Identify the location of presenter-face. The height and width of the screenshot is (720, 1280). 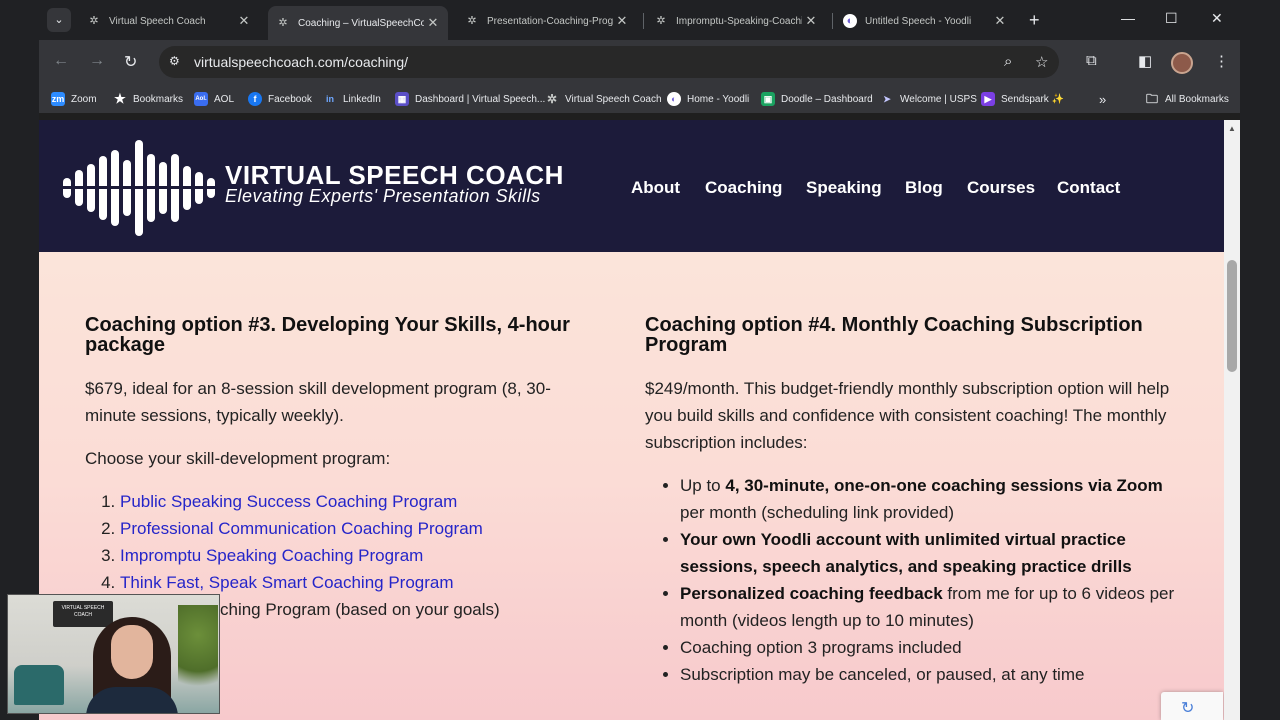
(132, 652).